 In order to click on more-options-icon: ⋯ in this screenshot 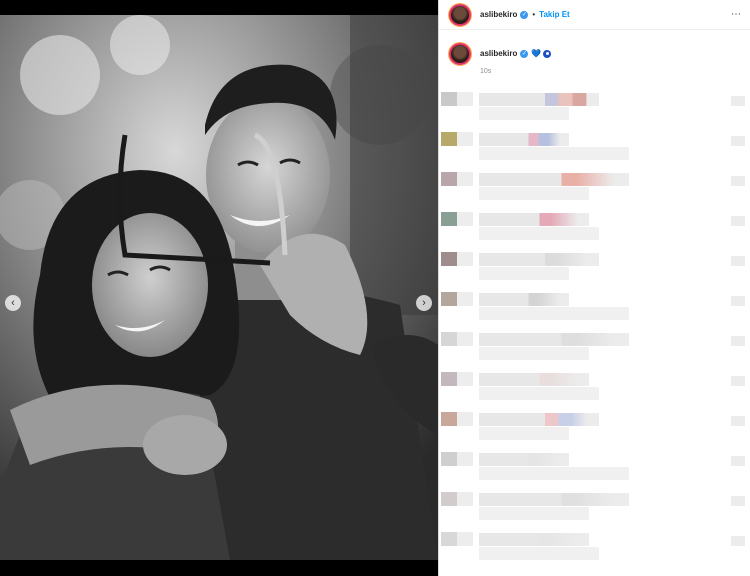, I will do `click(736, 14)`.